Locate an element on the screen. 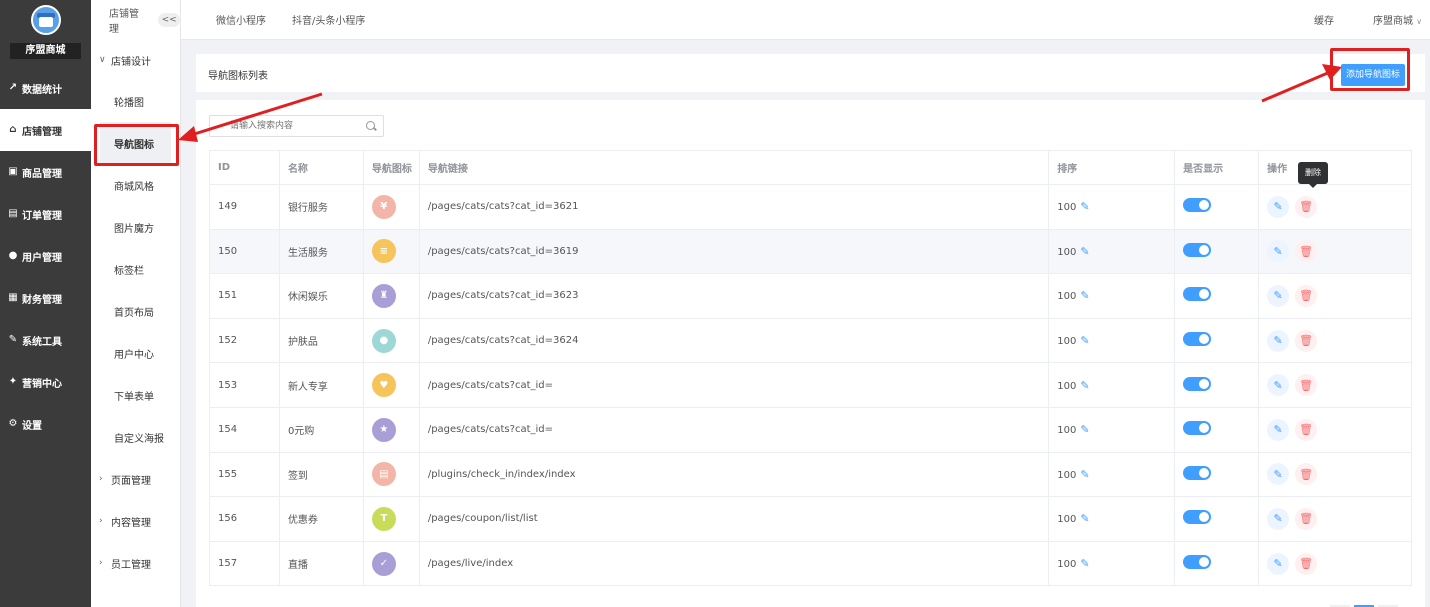 This screenshot has height=607, width=1430. sub-item-0: 轮播图 is located at coordinates (135, 101).